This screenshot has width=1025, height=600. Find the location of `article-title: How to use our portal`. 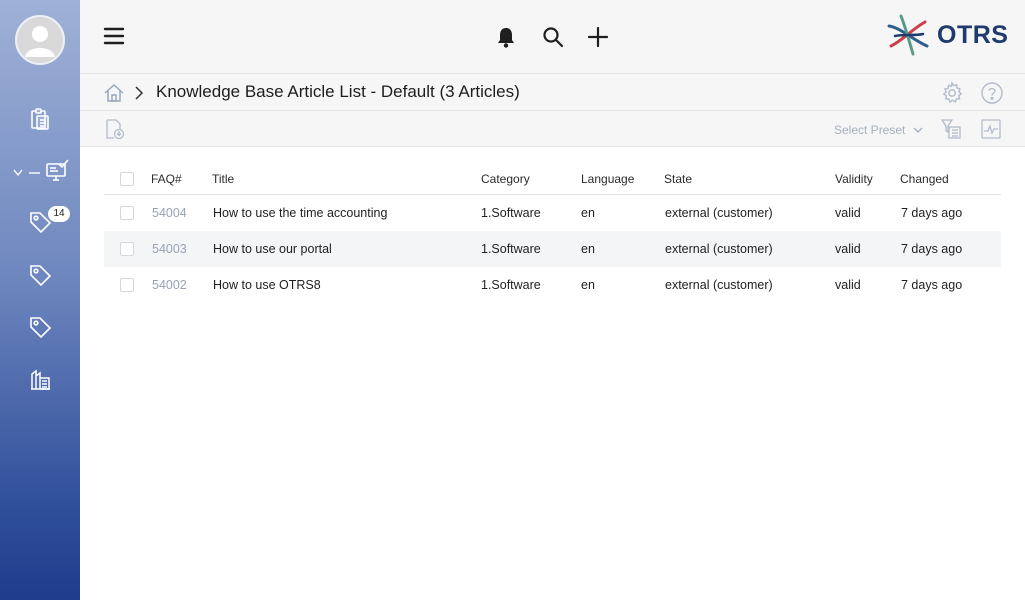

article-title: How to use our portal is located at coordinates (272, 249).